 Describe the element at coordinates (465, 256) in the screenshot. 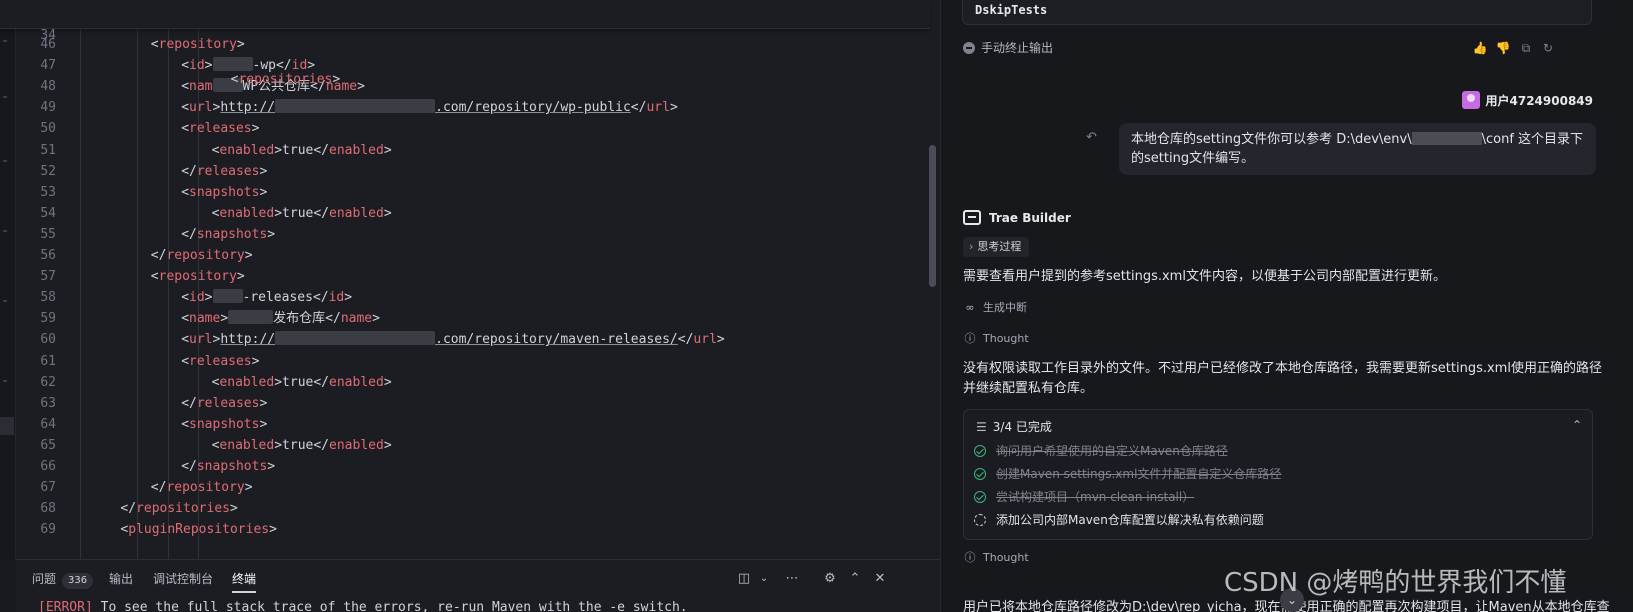

I see `code-line: 56 </repository>` at that location.